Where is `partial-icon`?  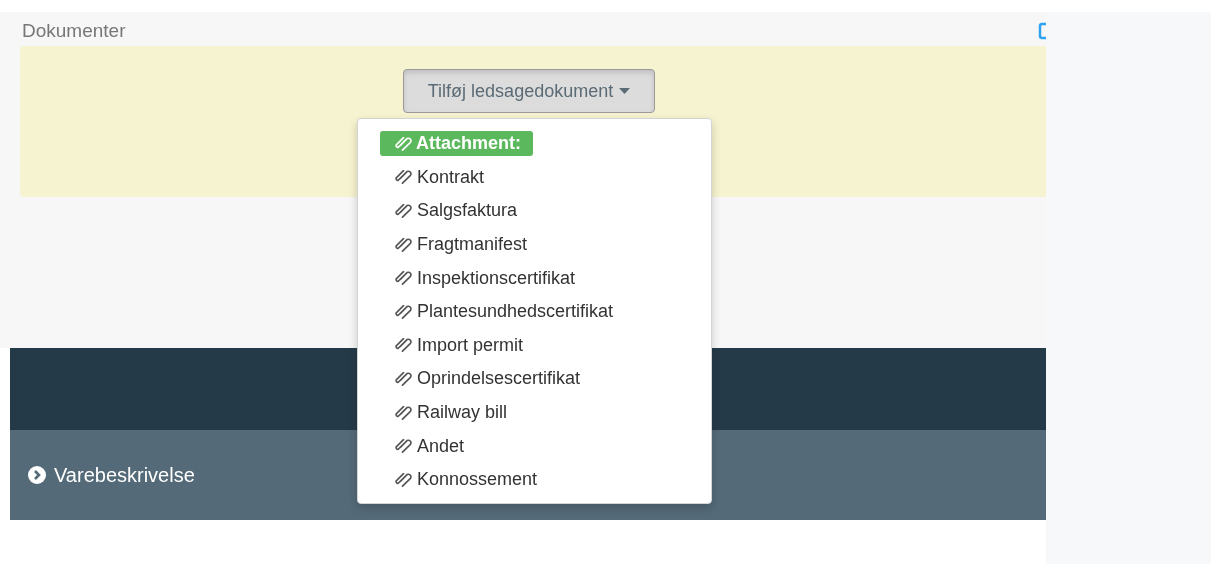
partial-icon is located at coordinates (1042, 31).